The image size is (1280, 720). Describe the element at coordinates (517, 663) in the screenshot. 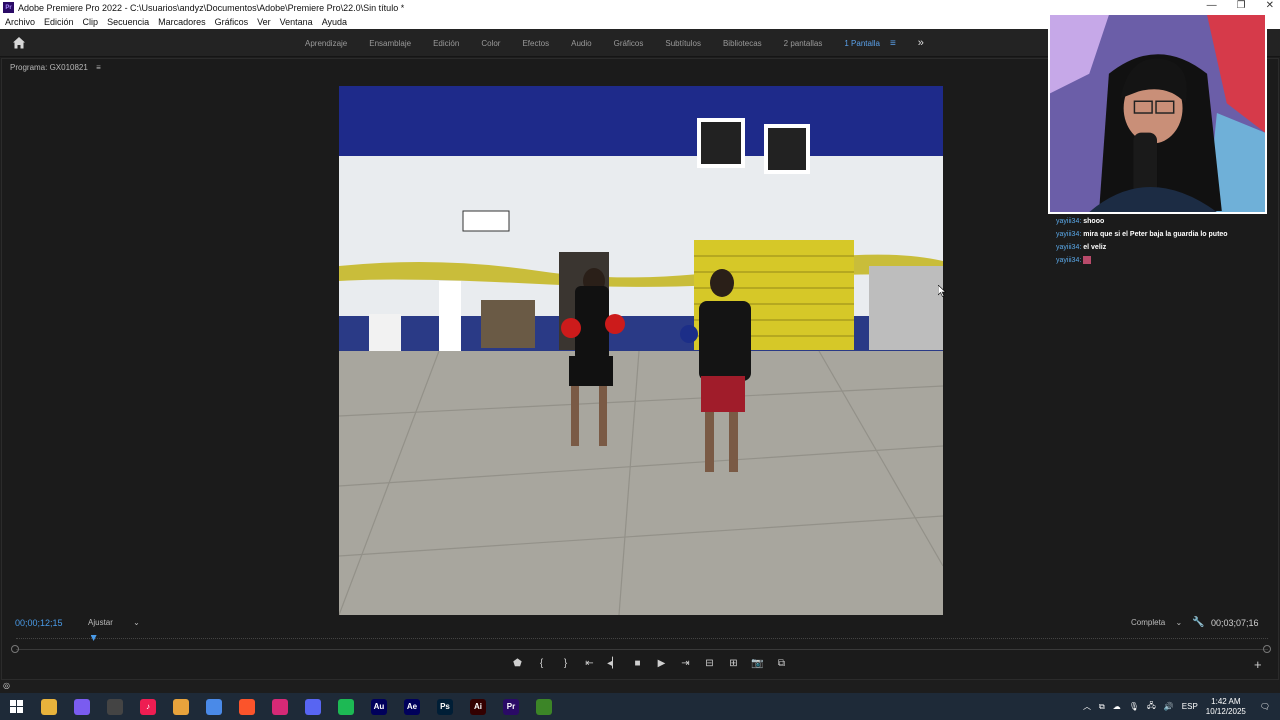

I see `add-marker-icon: ⬟` at that location.